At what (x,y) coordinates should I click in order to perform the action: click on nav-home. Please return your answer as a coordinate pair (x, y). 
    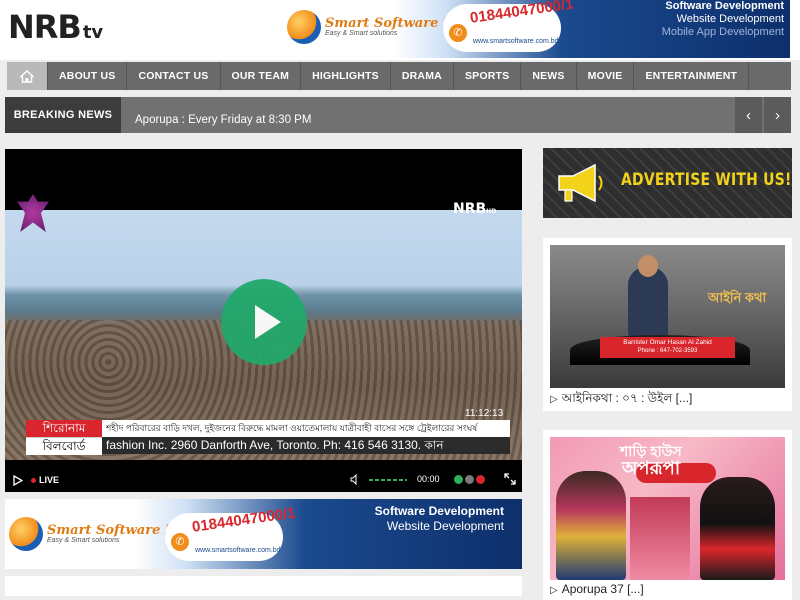
    Looking at the image, I should click on (27, 76).